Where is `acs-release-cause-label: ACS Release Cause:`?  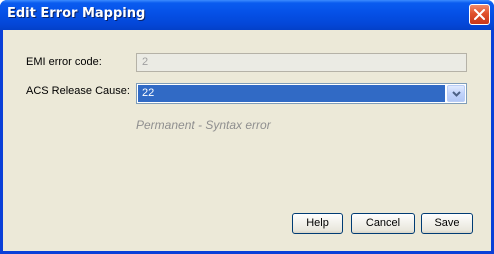
acs-release-cause-label: ACS Release Cause: is located at coordinates (78, 91).